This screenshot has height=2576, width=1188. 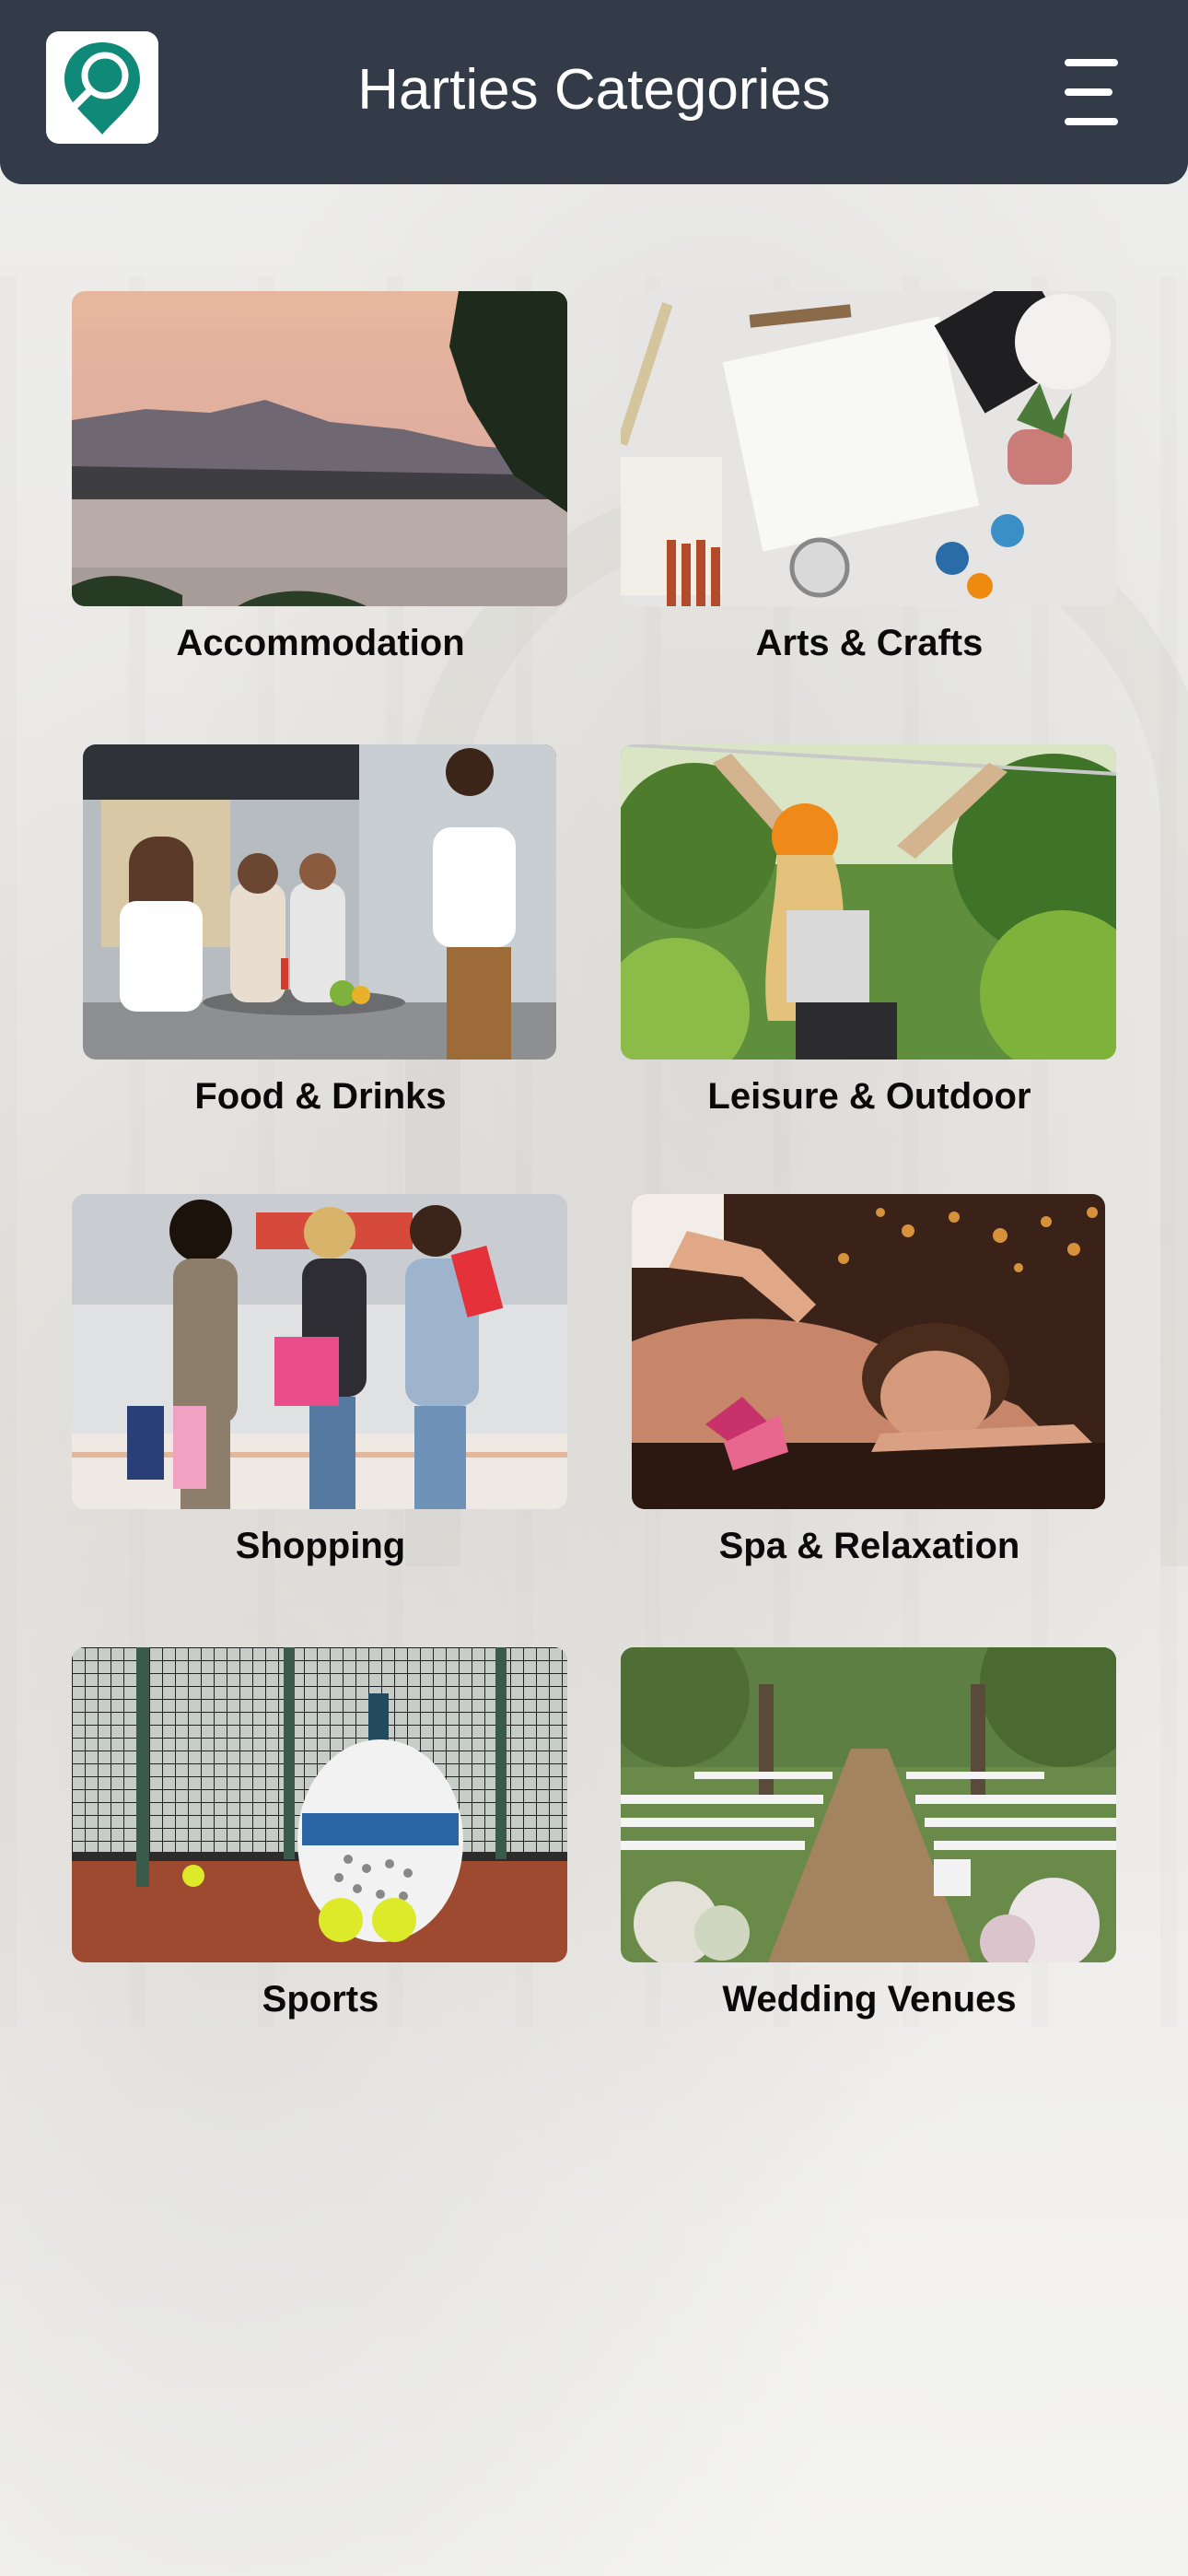 I want to click on women-shopping-mall-photo, so click(x=319, y=1351).